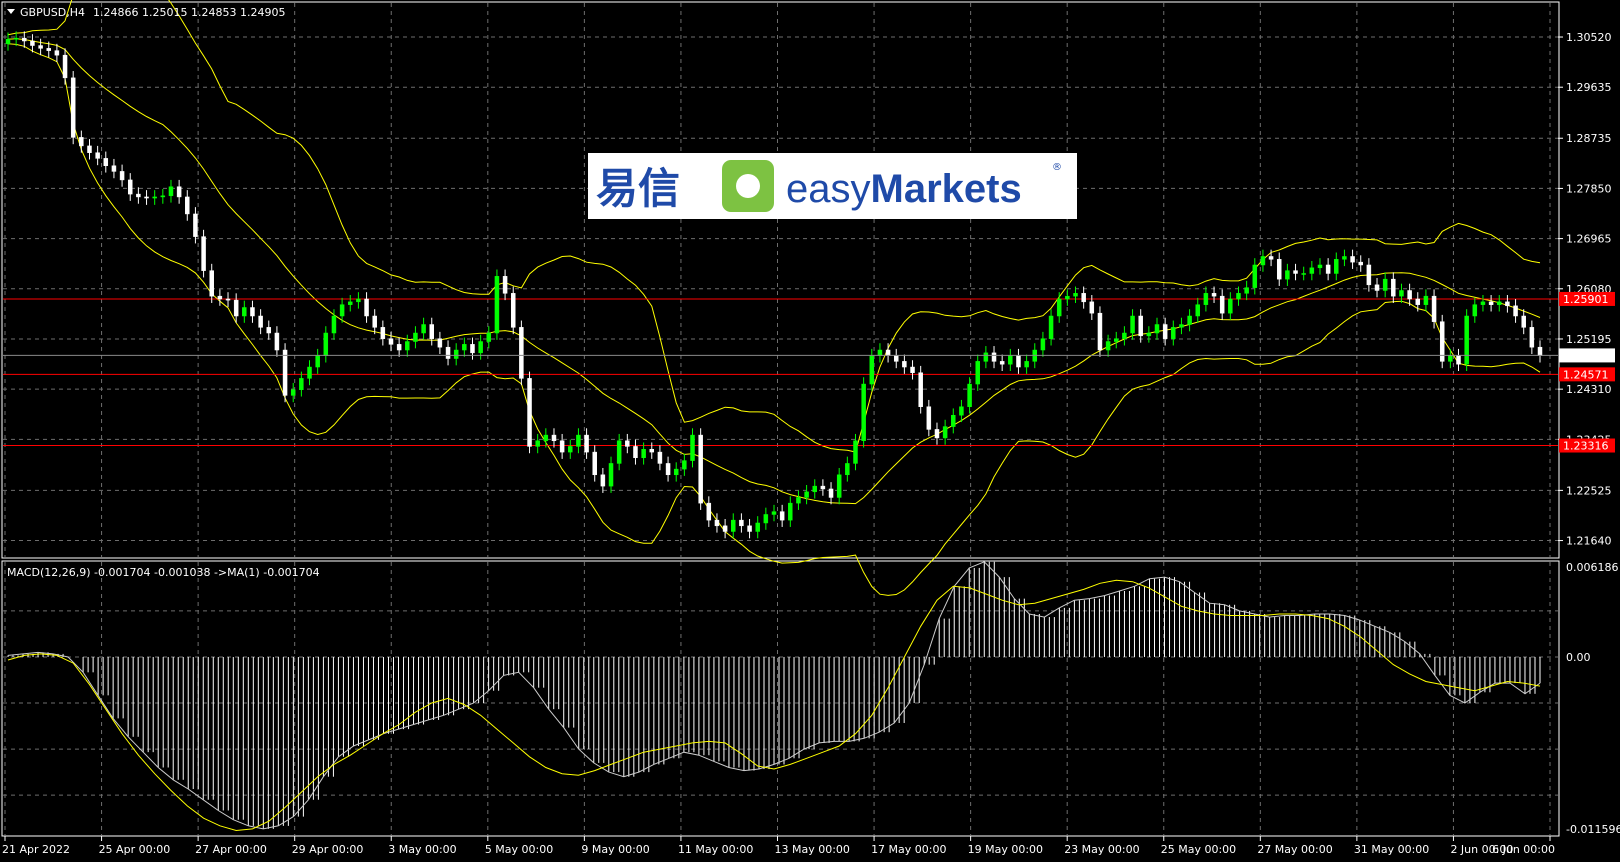 The width and height of the screenshot is (1620, 862). I want to click on macd-tick-label: 0.006186, so click(1592, 567).